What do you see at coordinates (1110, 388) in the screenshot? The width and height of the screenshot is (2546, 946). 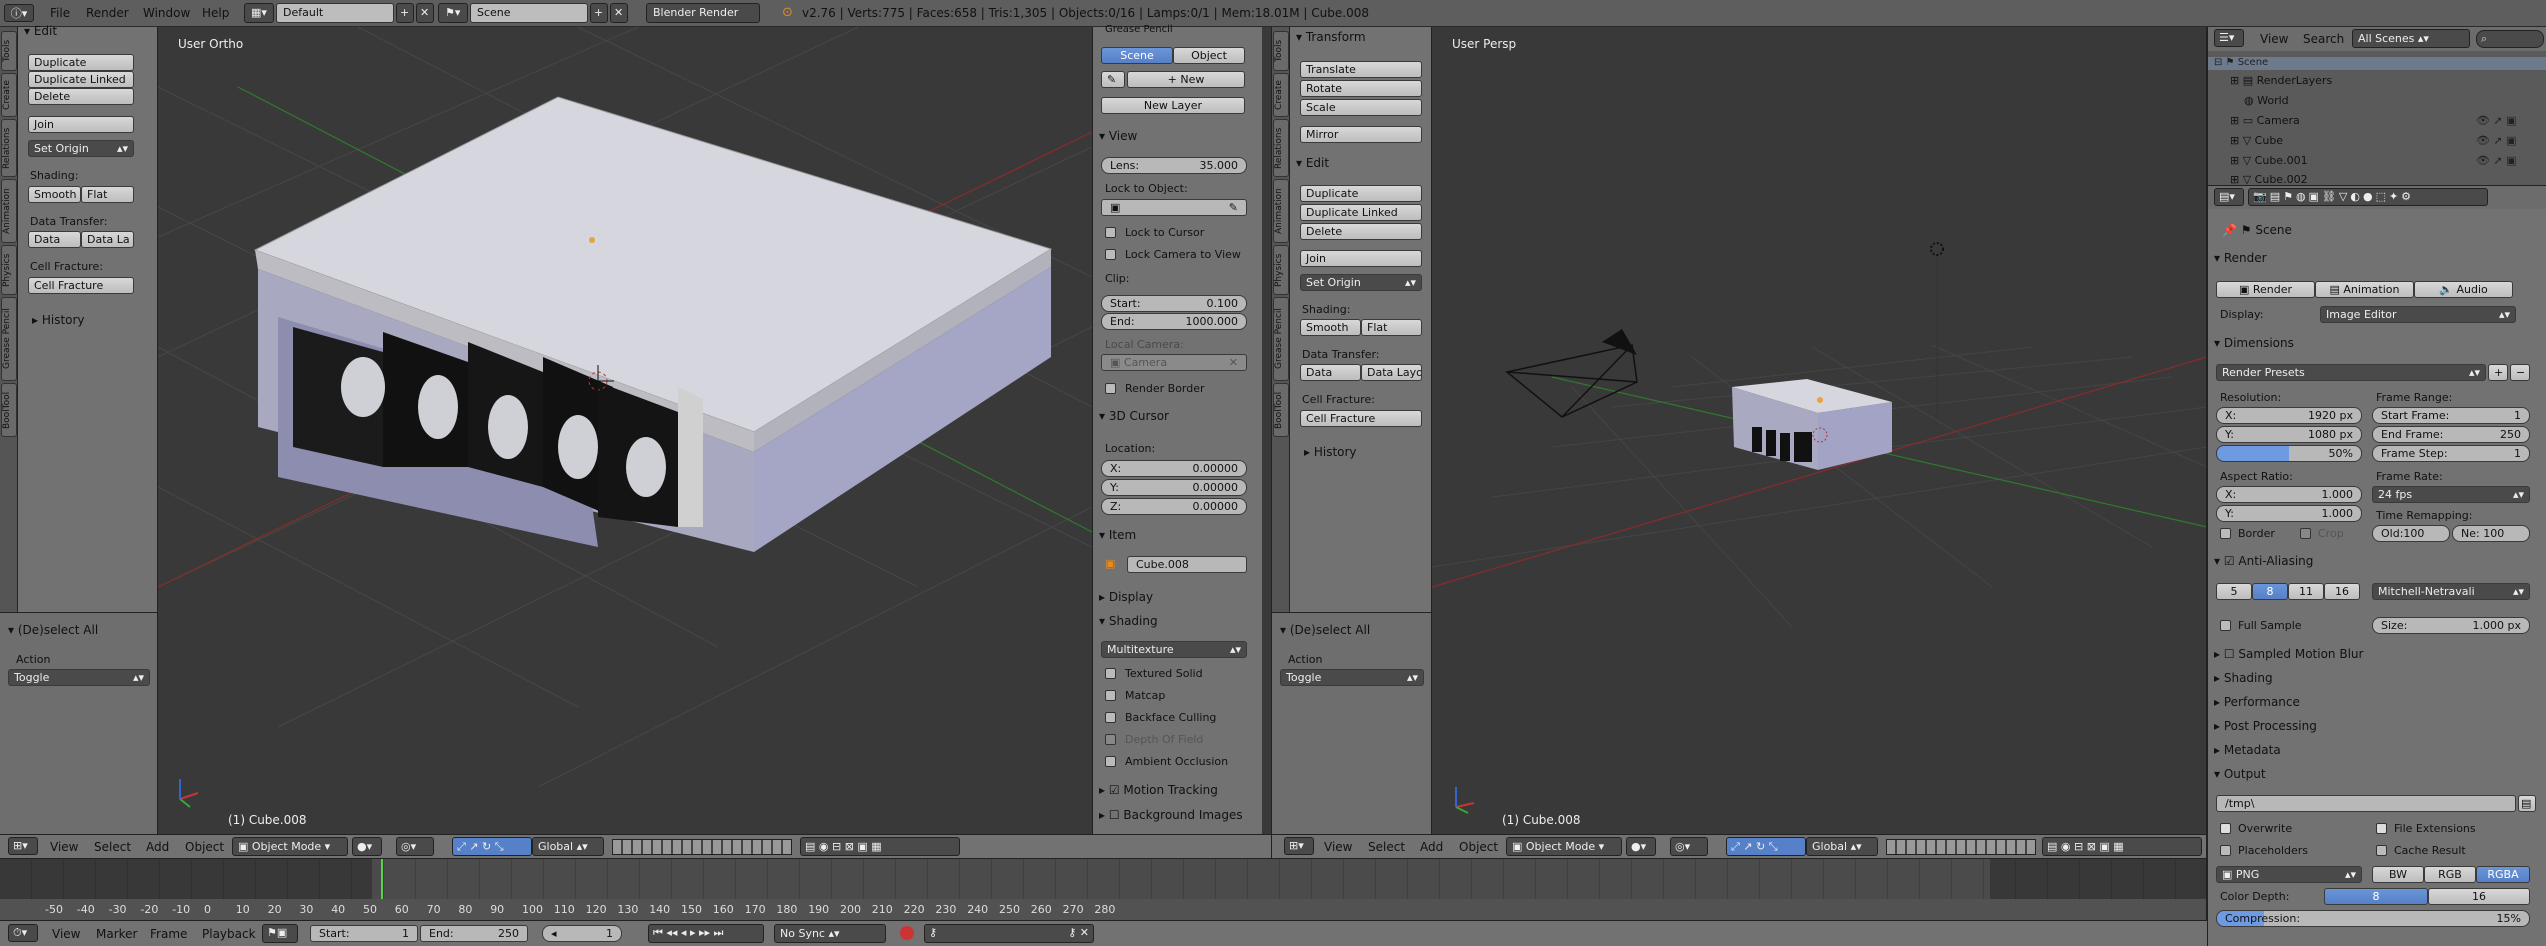 I see `render-border-checkbox` at bounding box center [1110, 388].